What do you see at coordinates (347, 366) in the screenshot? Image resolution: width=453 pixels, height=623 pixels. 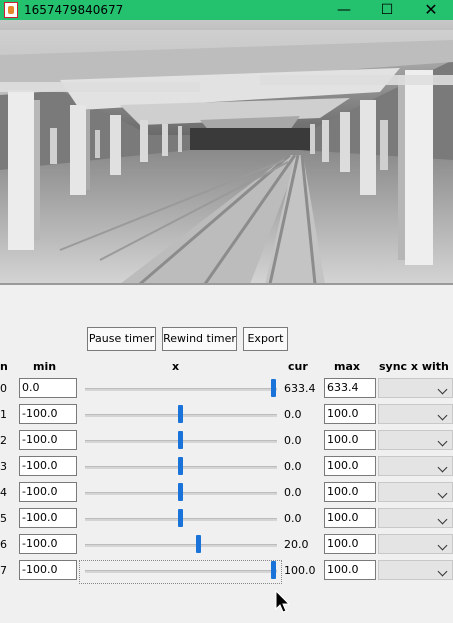 I see `header-max: max` at bounding box center [347, 366].